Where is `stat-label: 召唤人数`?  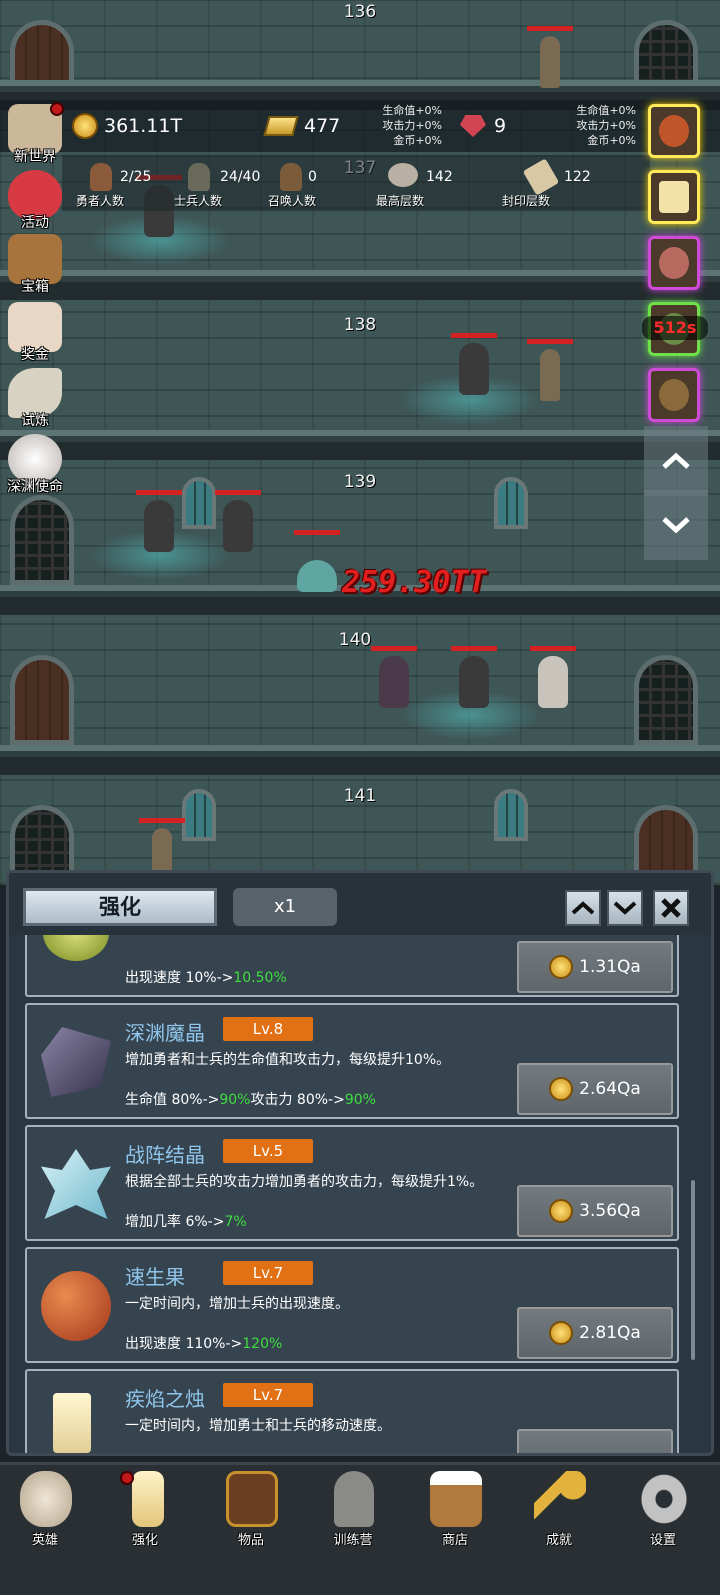
stat-label: 召唤人数 is located at coordinates (292, 201).